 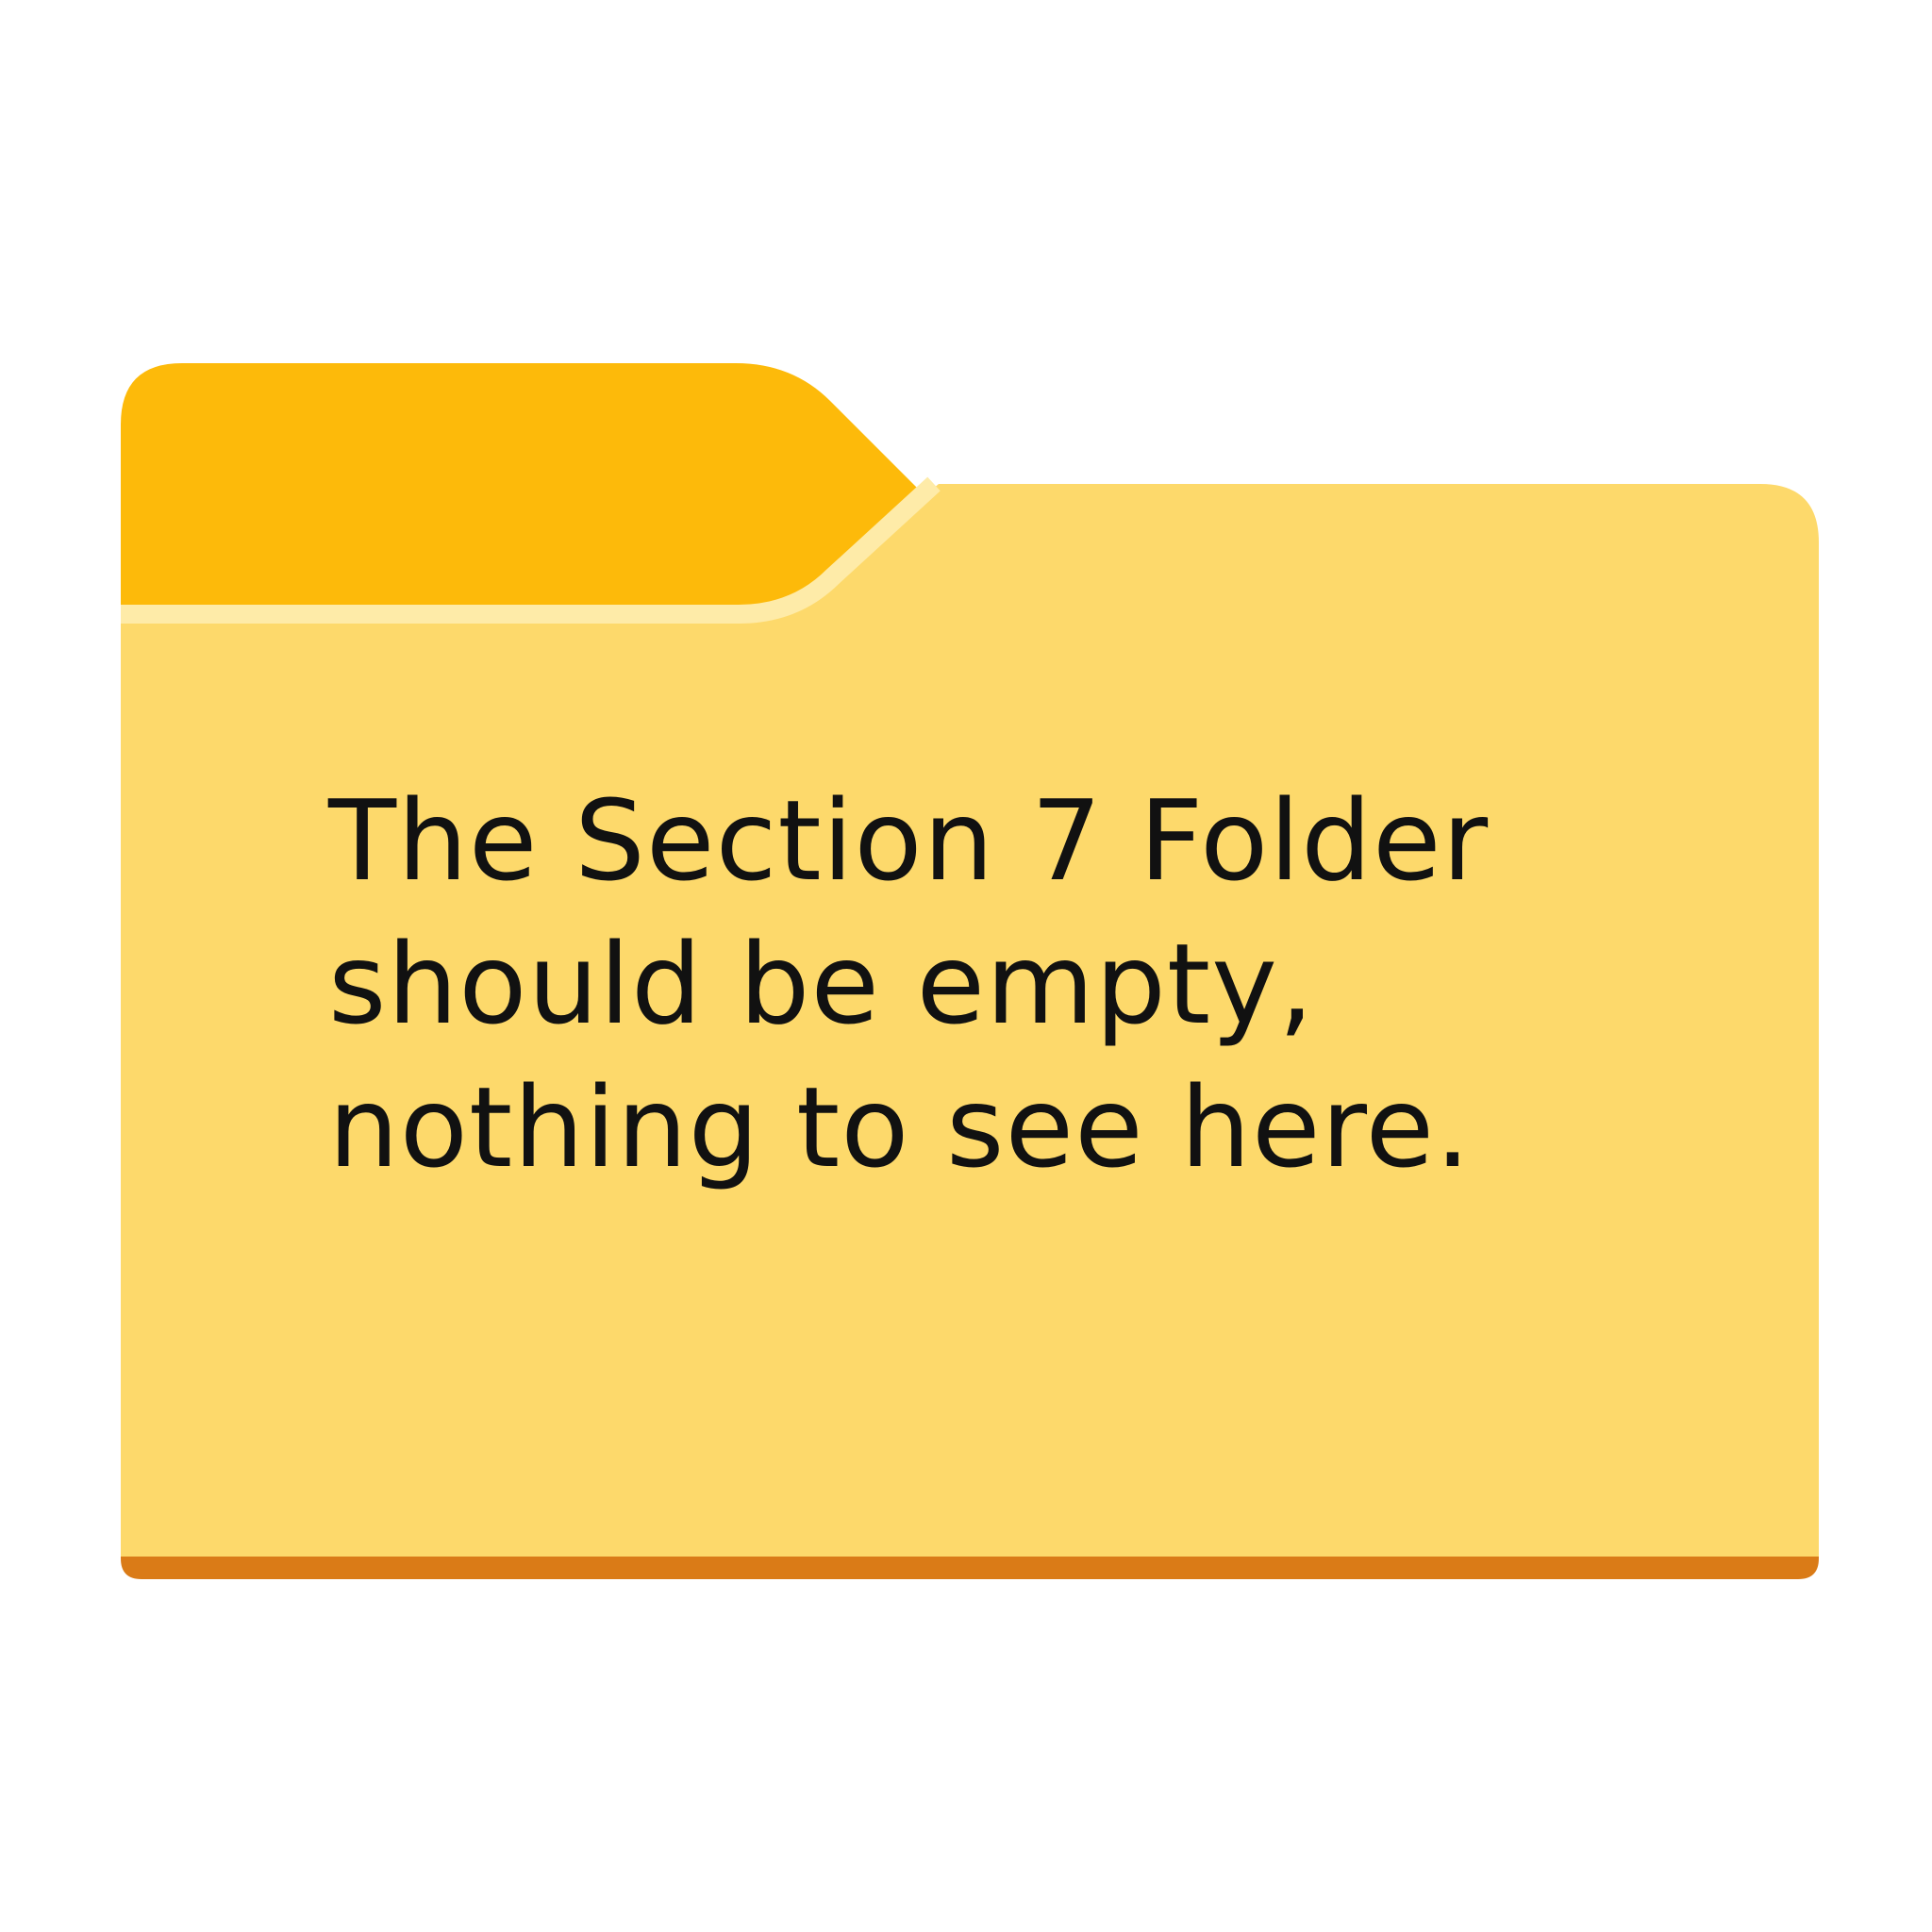 What do you see at coordinates (822, 984) in the screenshot?
I see `message-line-2: should be empty,` at bounding box center [822, 984].